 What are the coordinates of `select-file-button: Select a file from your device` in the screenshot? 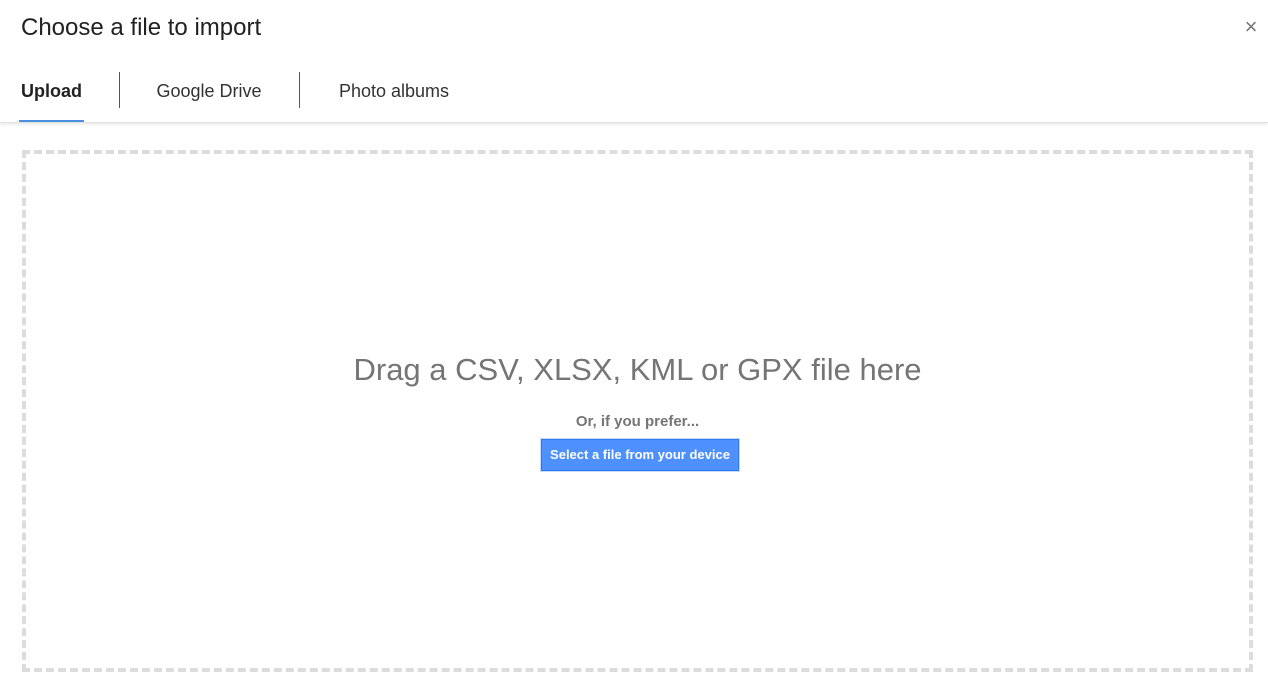 It's located at (640, 455).